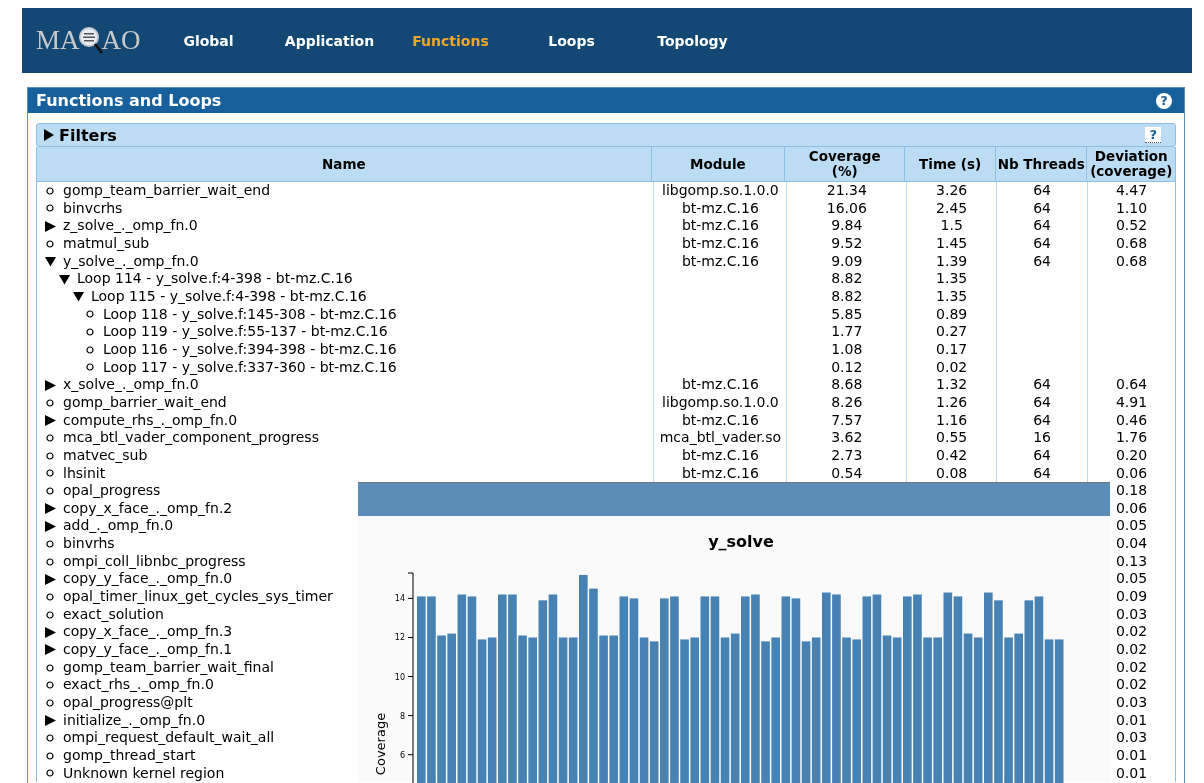 This screenshot has width=1204, height=783. I want to click on nav-tab: Topology, so click(692, 40).